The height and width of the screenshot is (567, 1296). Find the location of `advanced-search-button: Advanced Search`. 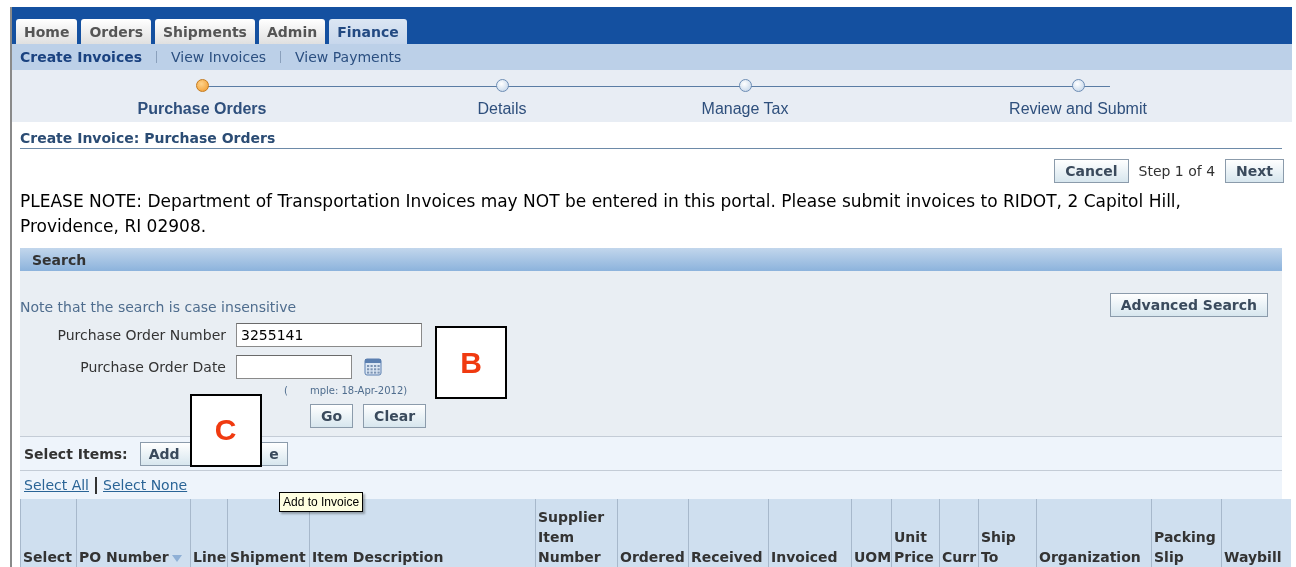

advanced-search-button: Advanced Search is located at coordinates (1188, 305).